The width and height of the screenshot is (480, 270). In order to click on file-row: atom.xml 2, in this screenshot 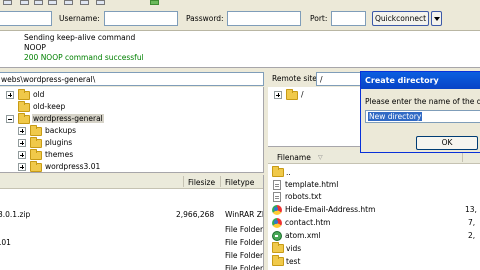, I will do `click(374, 236)`.